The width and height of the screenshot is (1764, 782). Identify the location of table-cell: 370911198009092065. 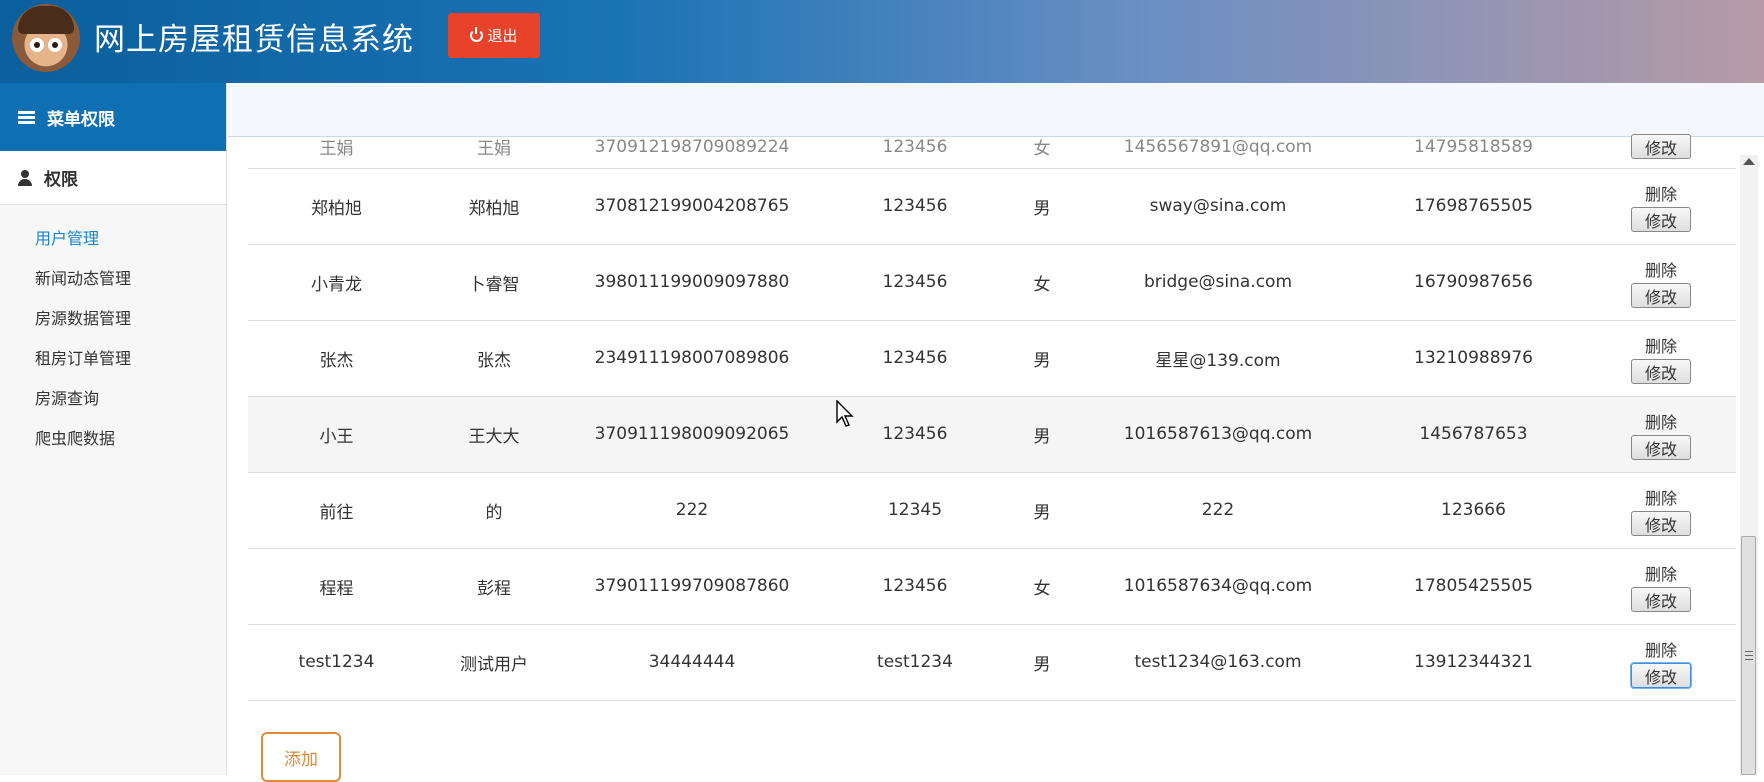
(692, 434).